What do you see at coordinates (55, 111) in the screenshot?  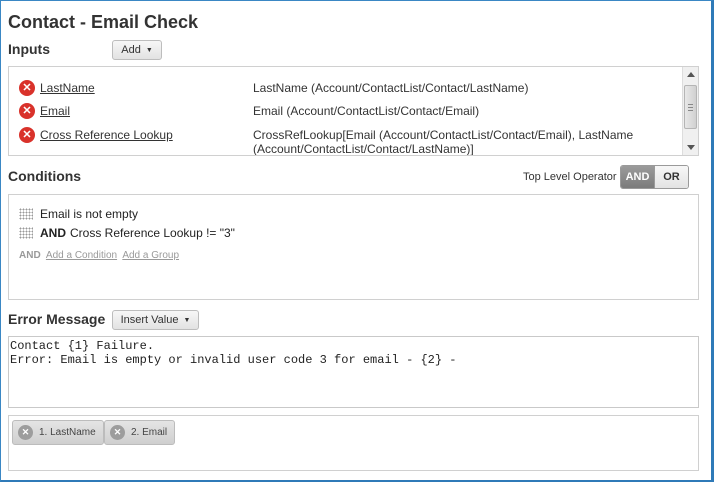 I see `input-name-link: Email` at bounding box center [55, 111].